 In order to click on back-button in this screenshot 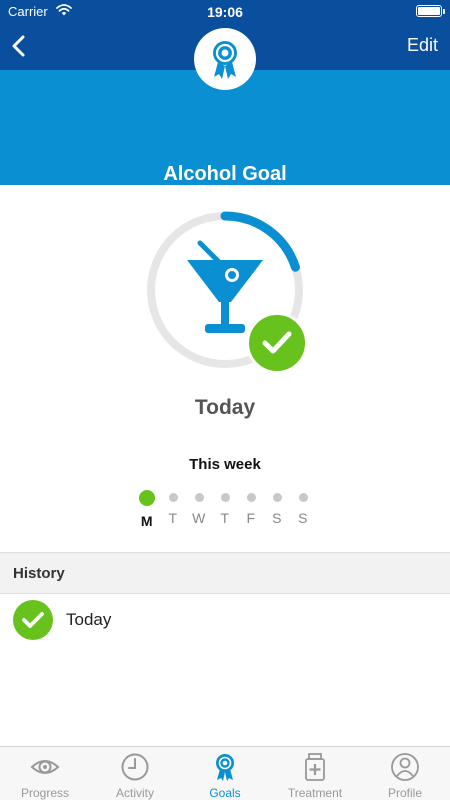, I will do `click(20, 46)`.